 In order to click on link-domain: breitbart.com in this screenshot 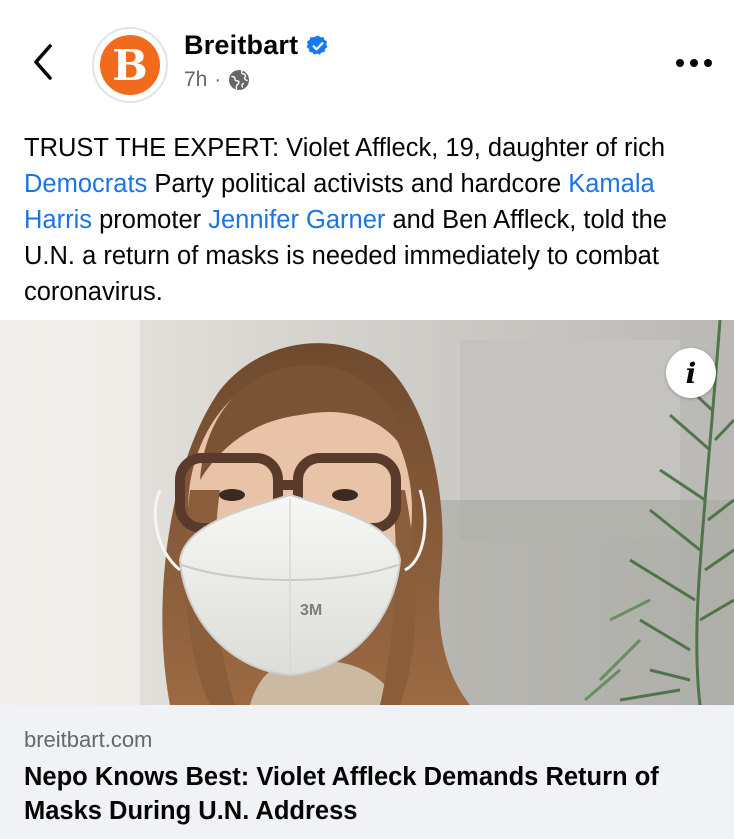, I will do `click(88, 739)`.